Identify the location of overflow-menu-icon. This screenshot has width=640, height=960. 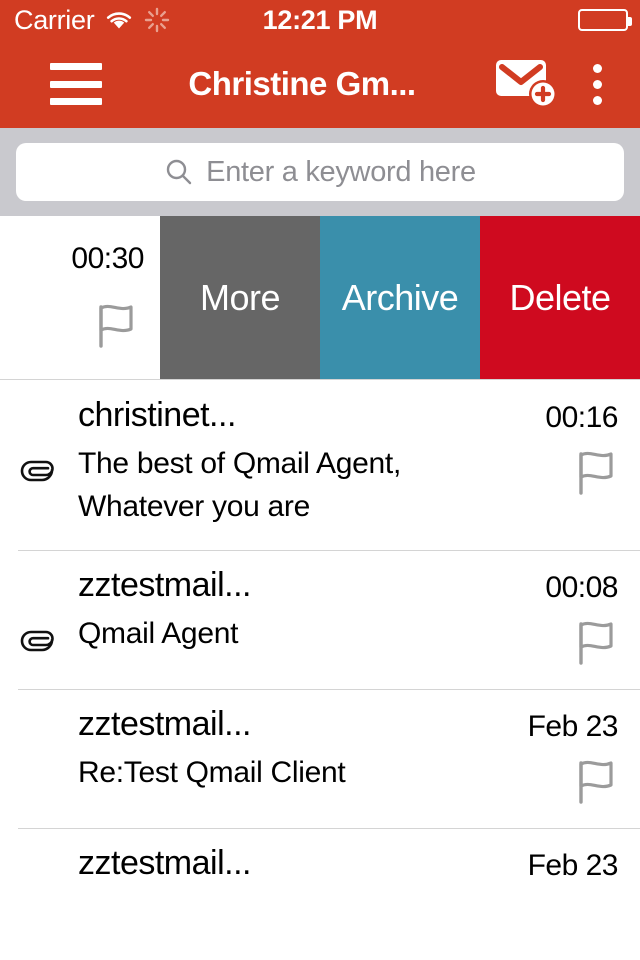
(597, 84).